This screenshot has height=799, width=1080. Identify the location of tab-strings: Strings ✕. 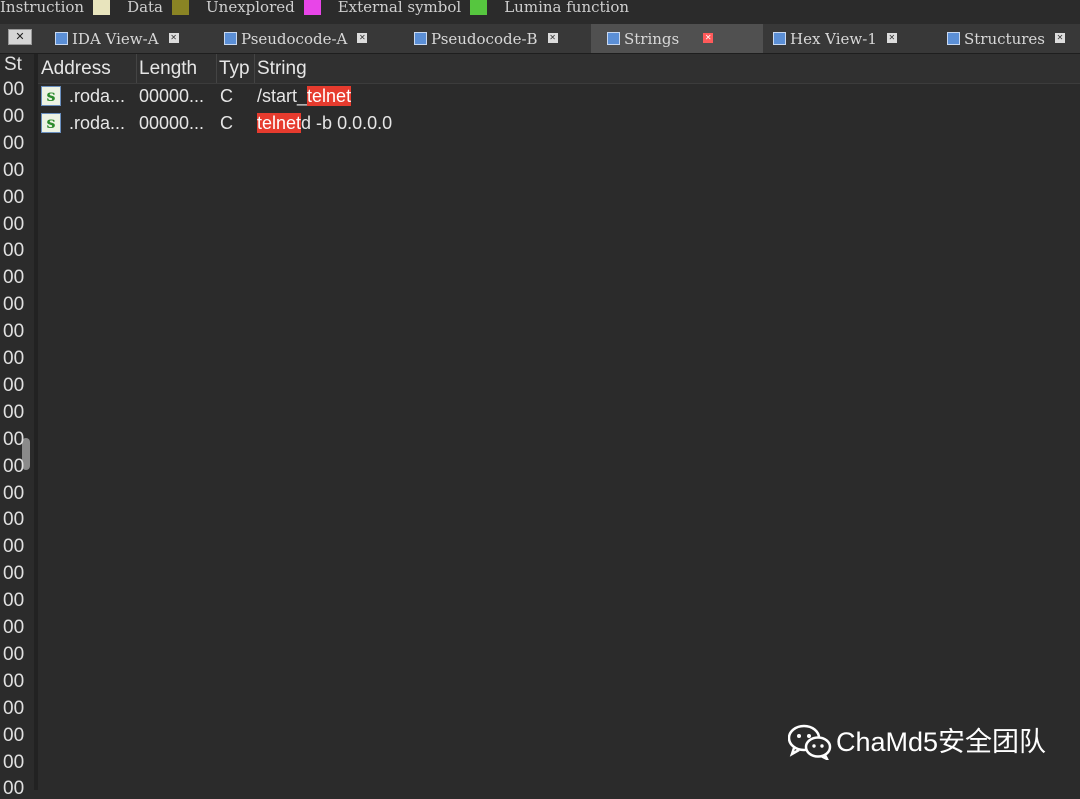
(677, 38).